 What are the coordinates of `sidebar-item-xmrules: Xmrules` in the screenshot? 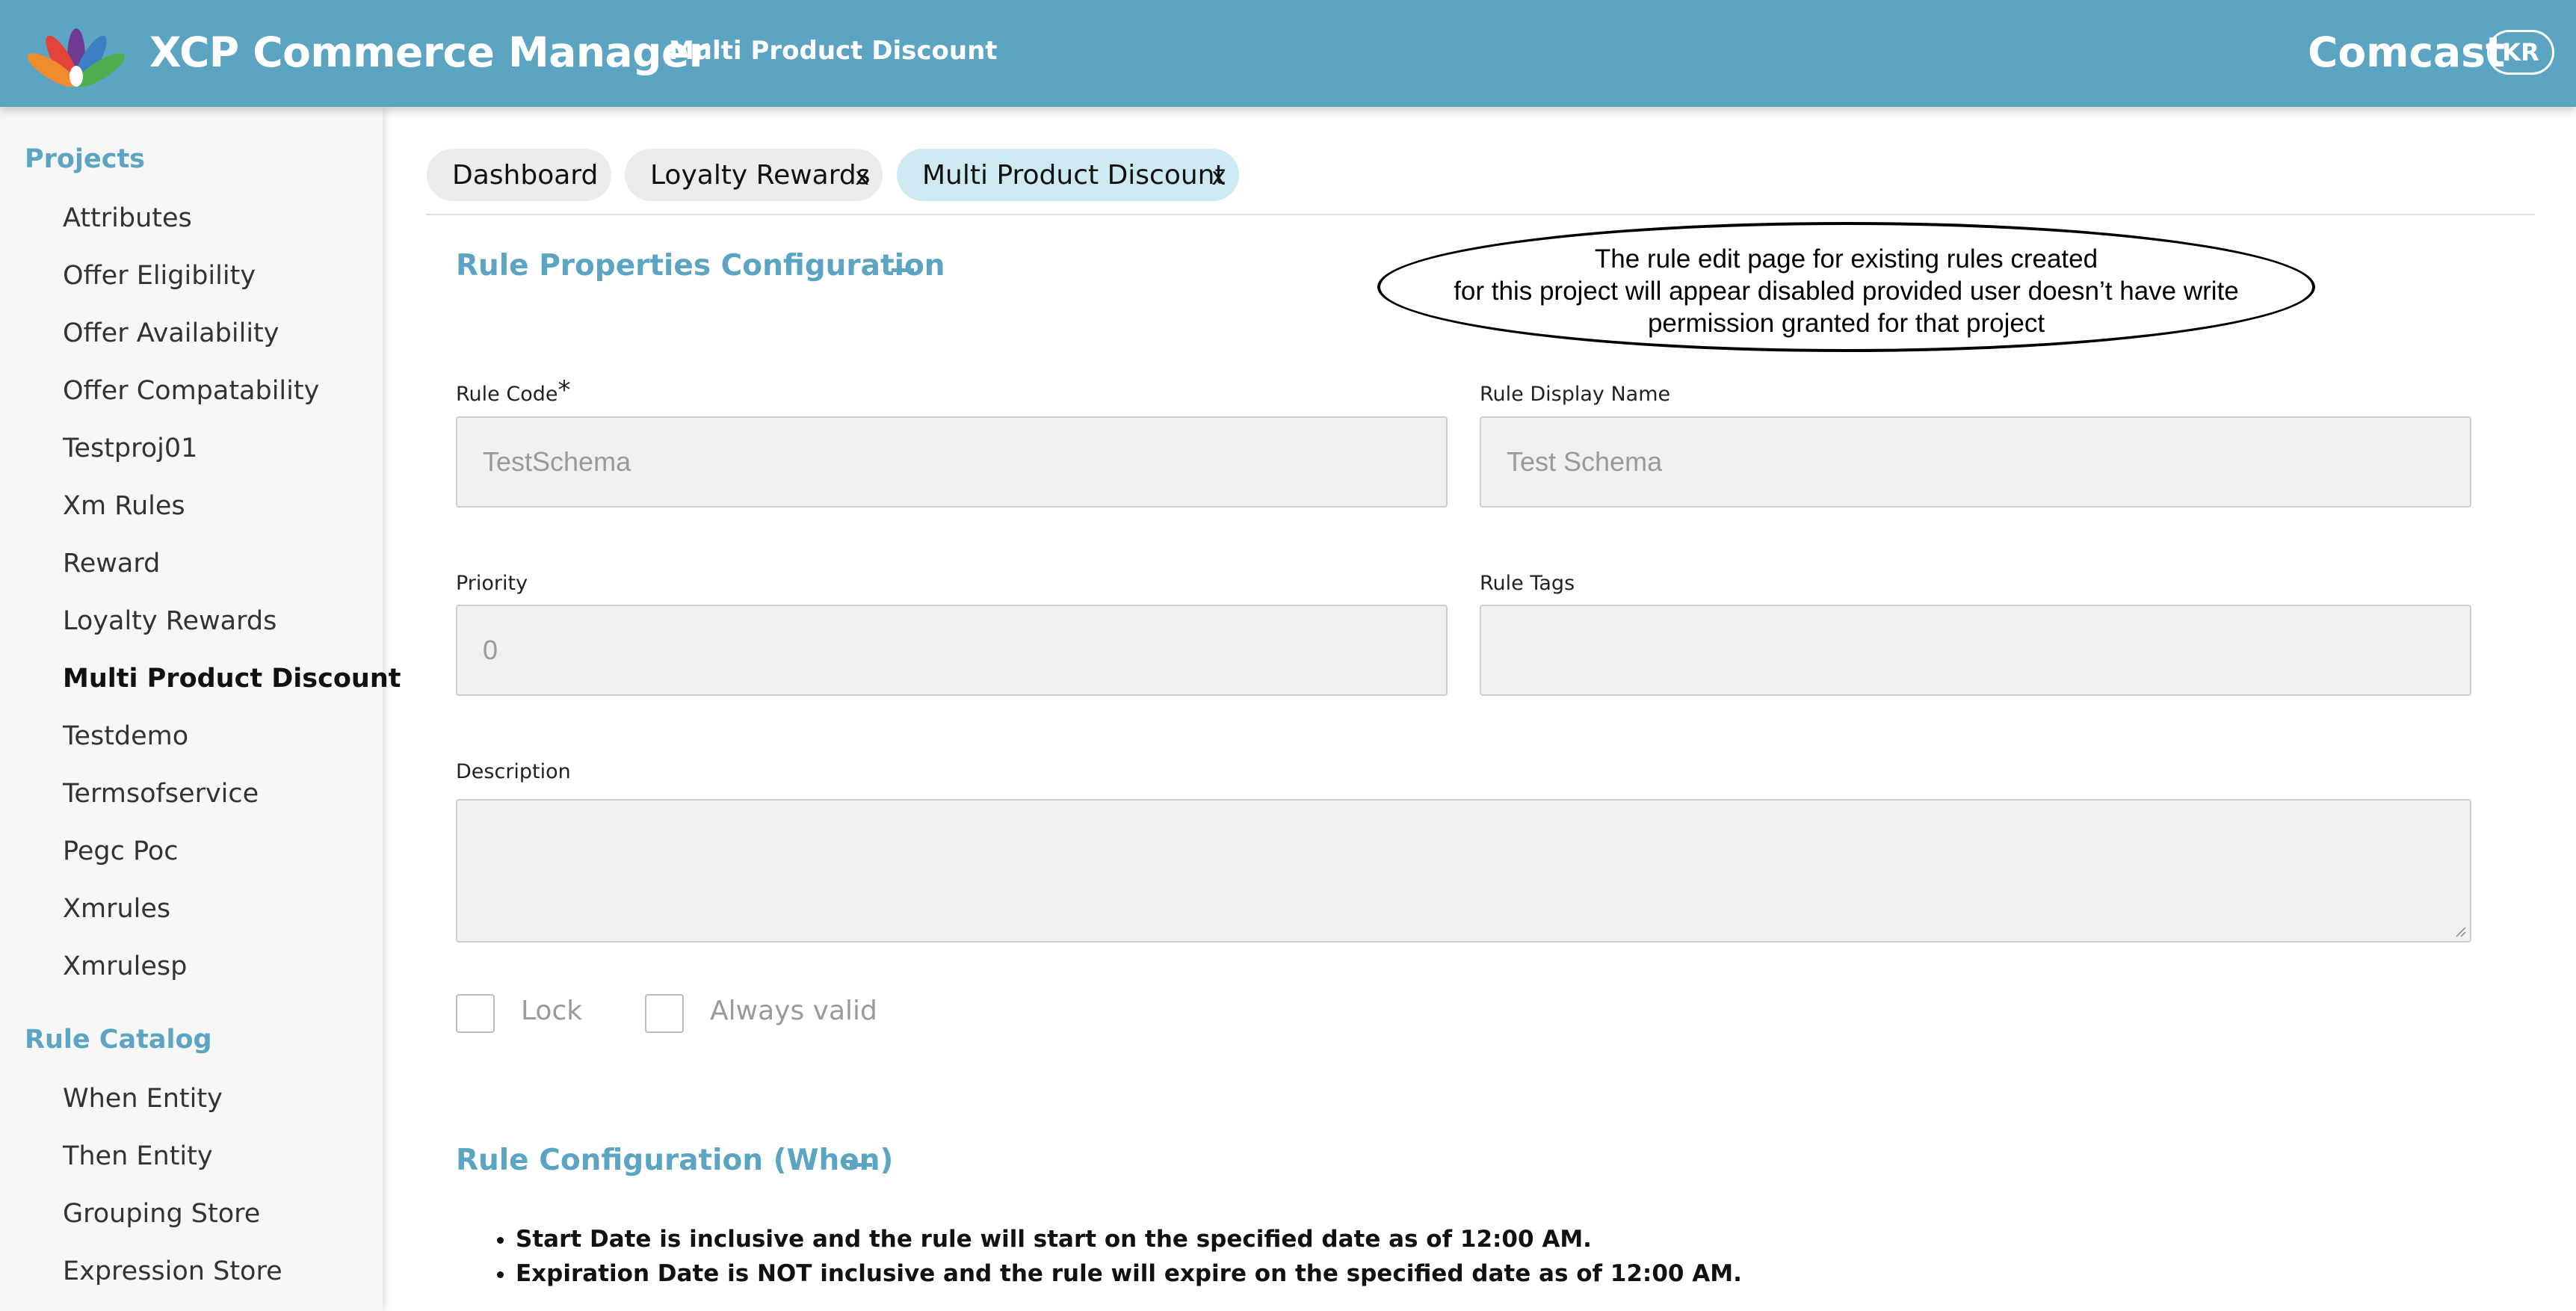 It's located at (117, 909).